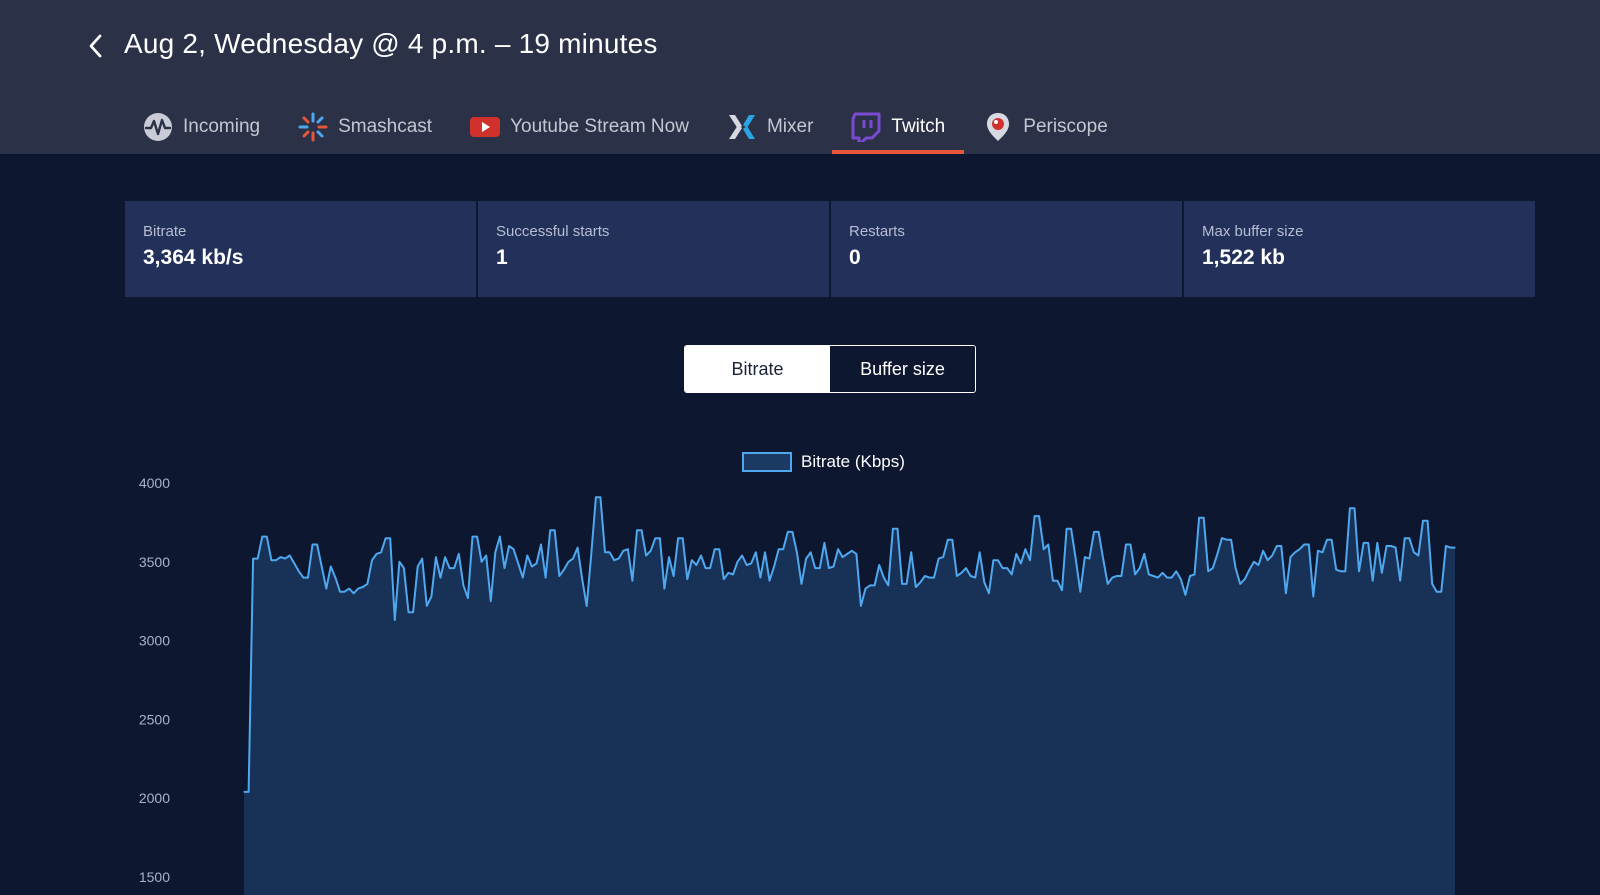  I want to click on page-title: Aug 2, Wednesday @ 4 p.m. – 19 minutes, so click(391, 43).